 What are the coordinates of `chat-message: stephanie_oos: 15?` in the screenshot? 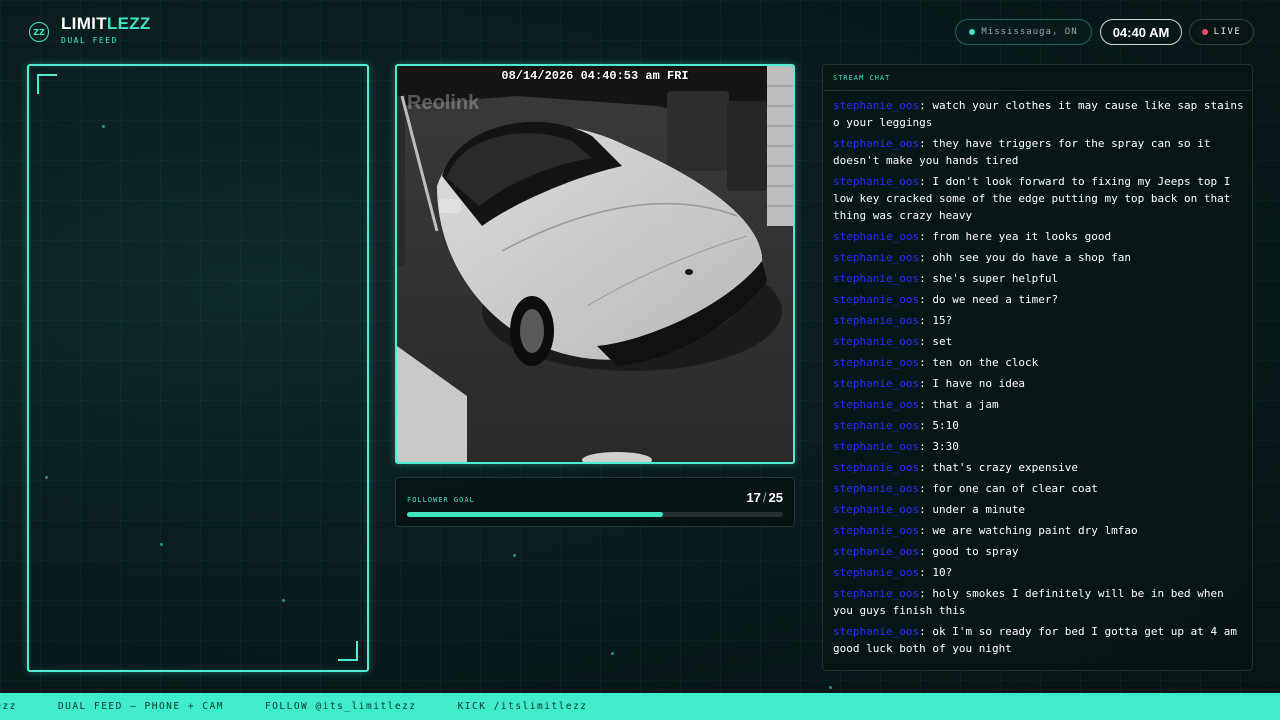 It's located at (1038, 320).